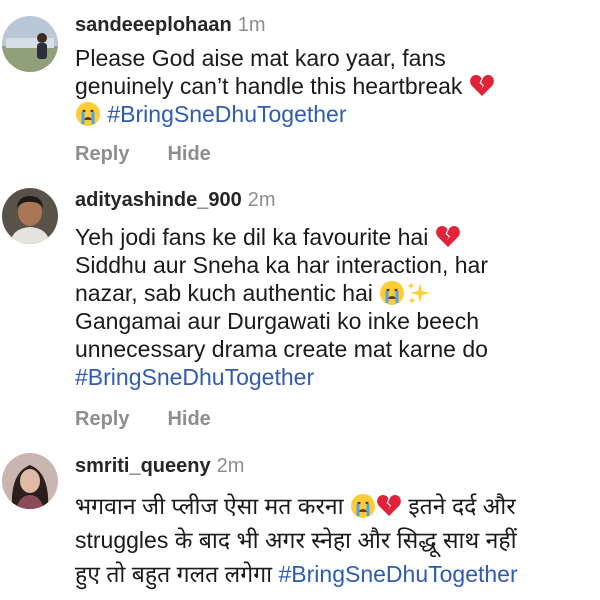  What do you see at coordinates (281, 349) in the screenshot?
I see `comment-line-text: unnecessary drama create mat karne do` at bounding box center [281, 349].